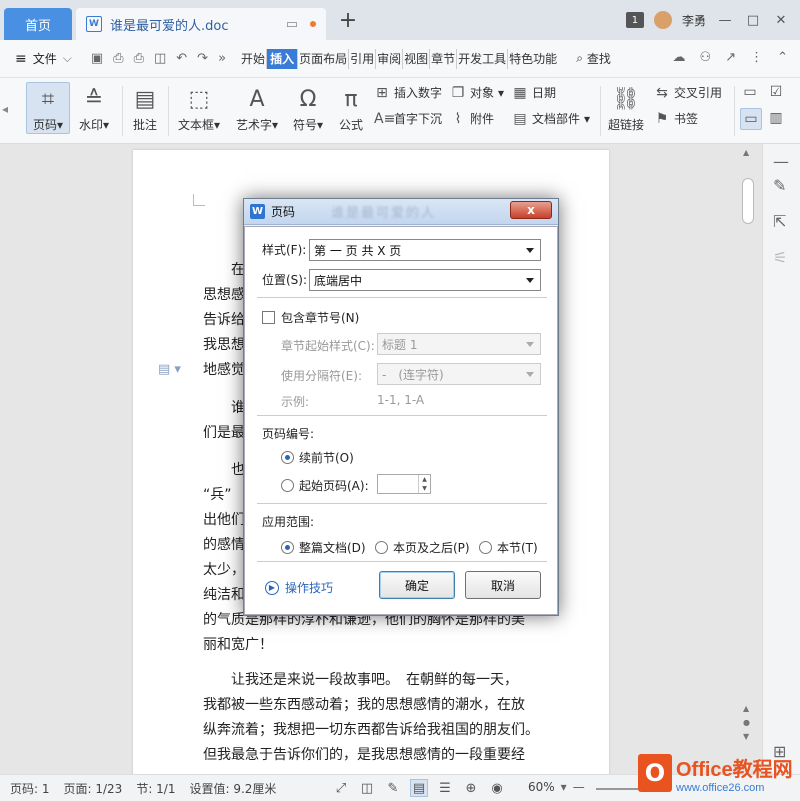 The width and height of the screenshot is (800, 801). Describe the element at coordinates (351, 107) in the screenshot. I see `formula-button: π 公式` at that location.